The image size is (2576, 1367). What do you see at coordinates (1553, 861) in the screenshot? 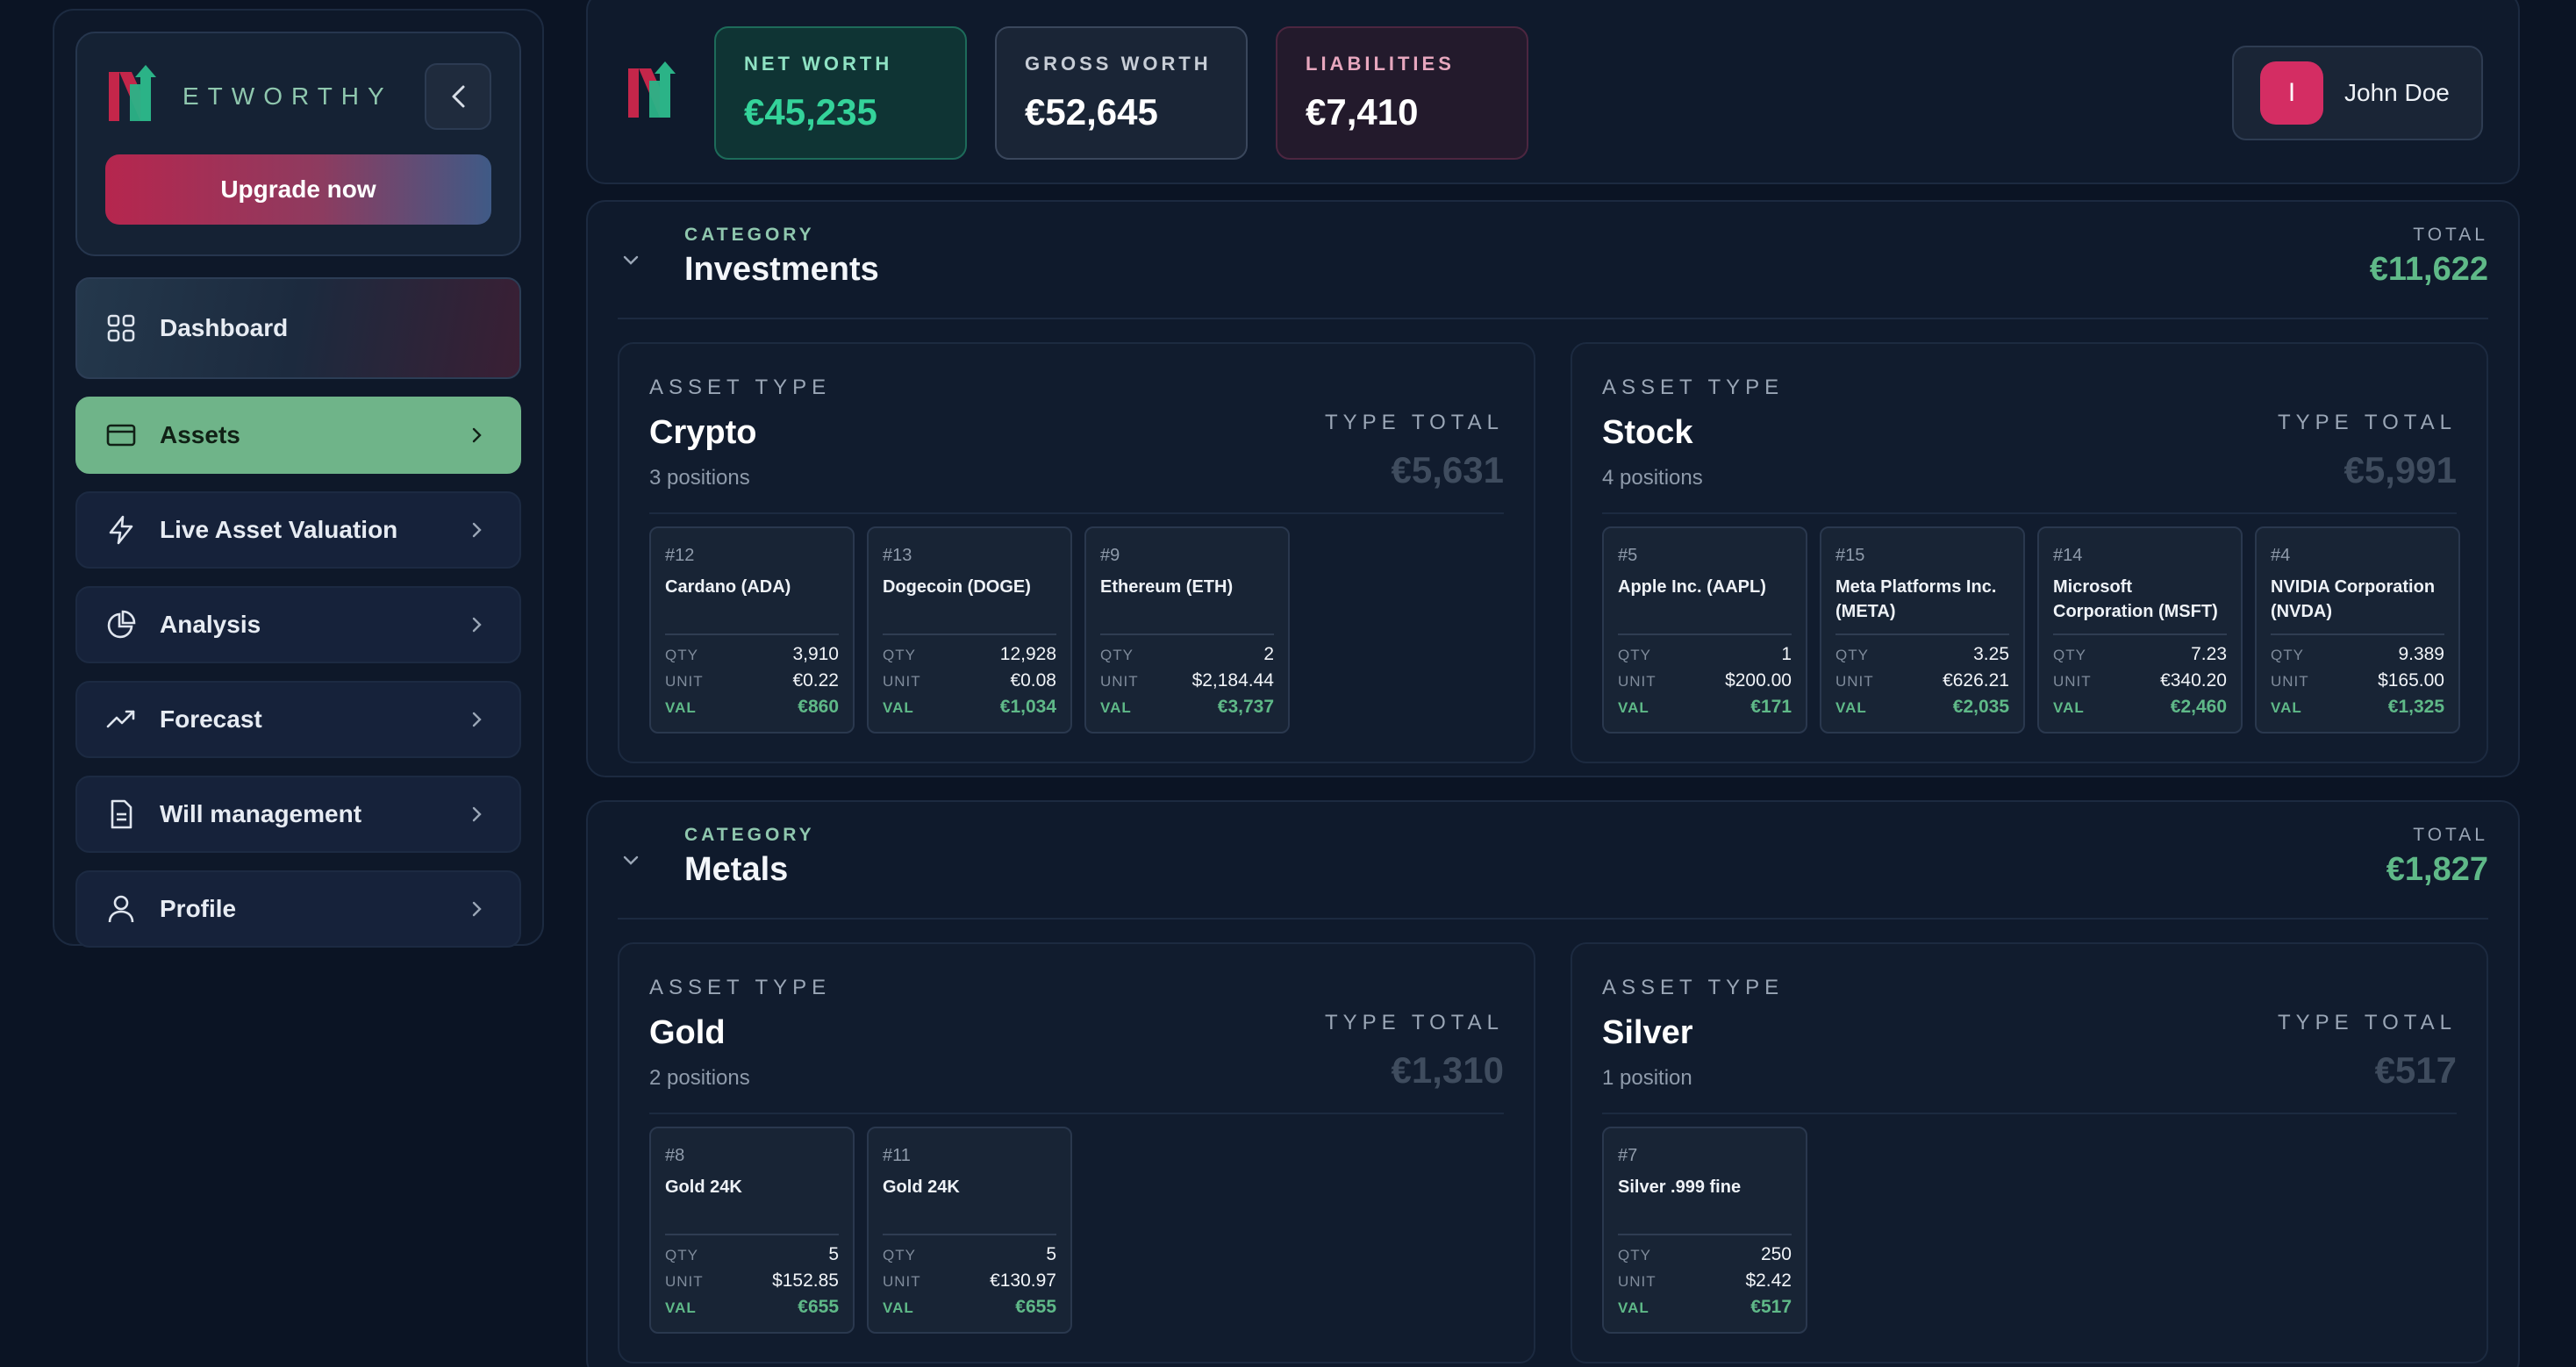
I see `category-header: CATEGORY Metals TOTAL €1,827` at bounding box center [1553, 861].